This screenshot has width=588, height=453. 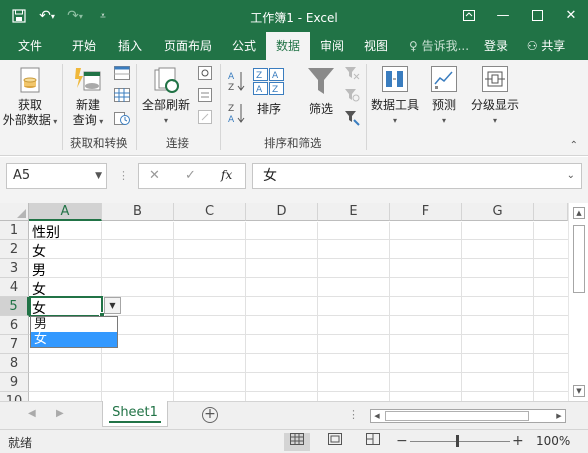 I want to click on row-header-8: 8, so click(x=14, y=363).